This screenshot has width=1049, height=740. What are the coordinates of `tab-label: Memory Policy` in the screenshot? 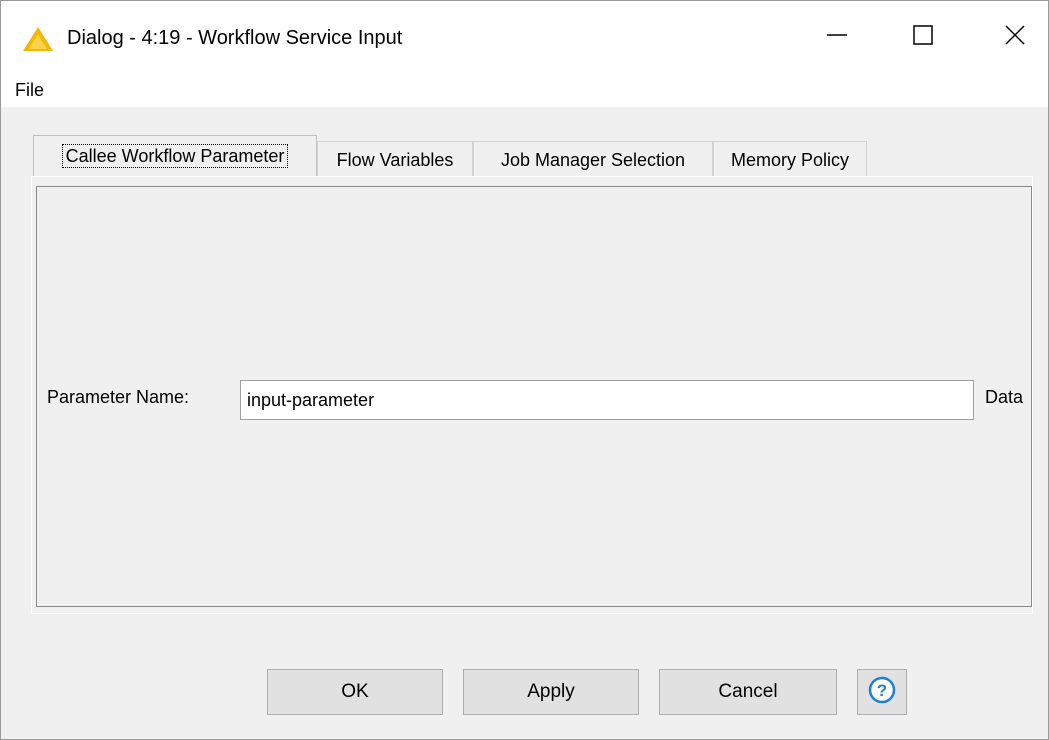 It's located at (790, 160).